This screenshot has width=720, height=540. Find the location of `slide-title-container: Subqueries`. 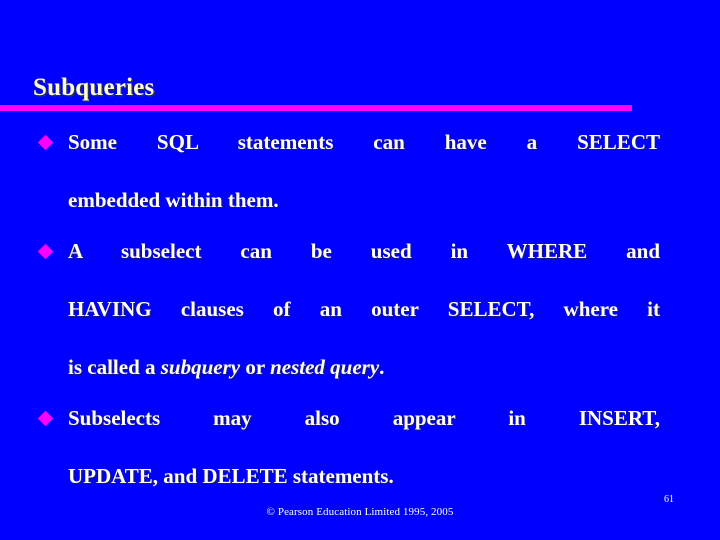

slide-title-container: Subqueries is located at coordinates (333, 88).